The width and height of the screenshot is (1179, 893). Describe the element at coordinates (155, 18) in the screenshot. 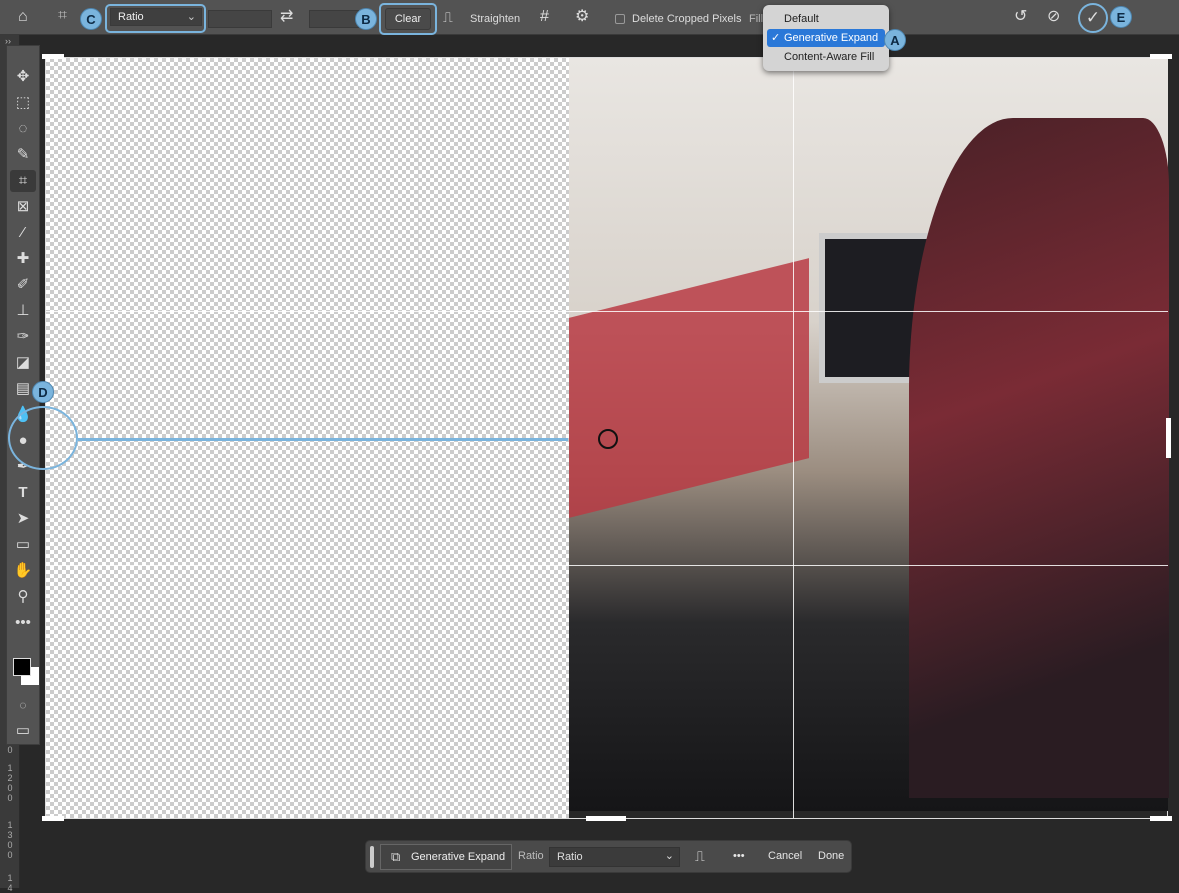

I see `highlight-c` at that location.